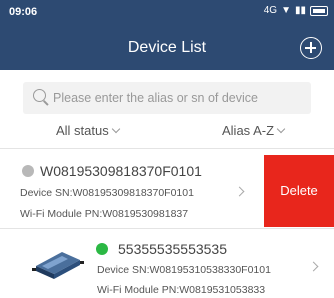 The height and width of the screenshot is (298, 334). I want to click on status-filter-dropdown: All status, so click(88, 130).